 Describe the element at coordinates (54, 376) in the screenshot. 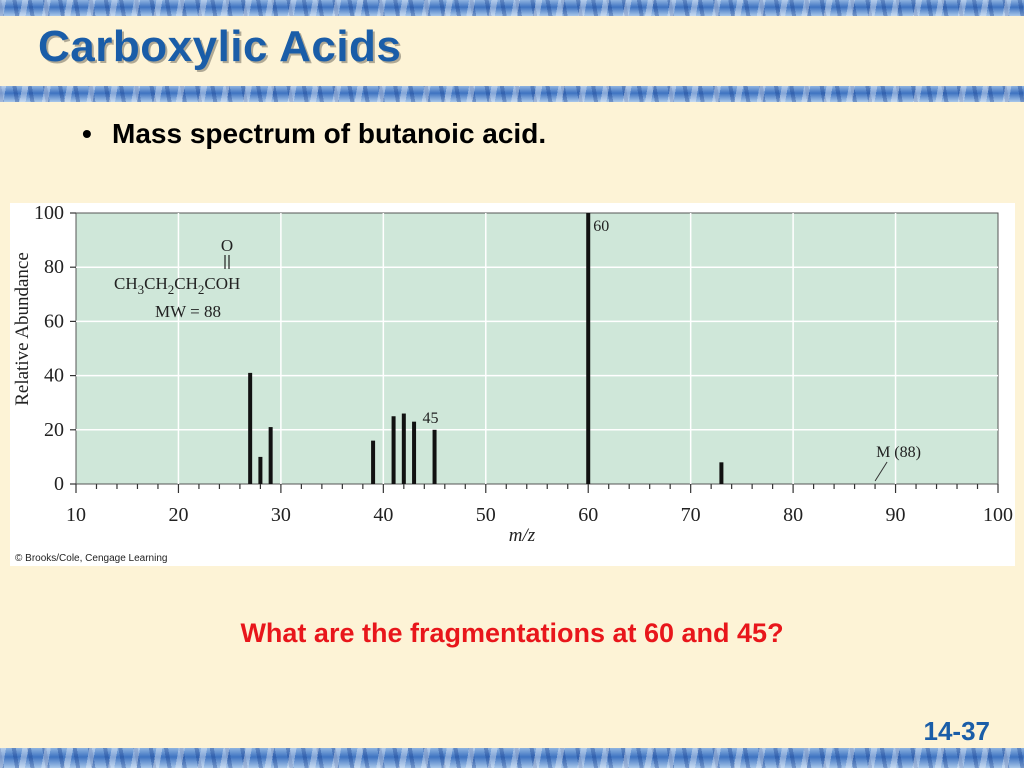

I see `y-tick-label: 40` at that location.